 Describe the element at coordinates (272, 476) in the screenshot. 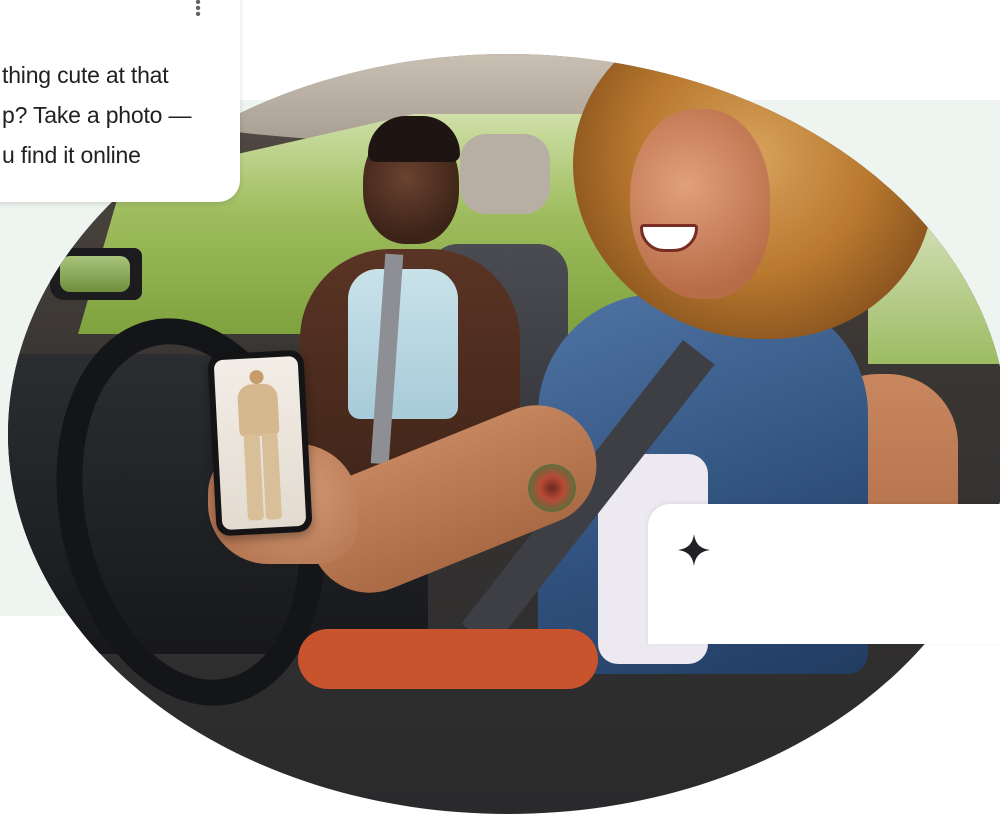

I see `mannequin-pants-right` at that location.